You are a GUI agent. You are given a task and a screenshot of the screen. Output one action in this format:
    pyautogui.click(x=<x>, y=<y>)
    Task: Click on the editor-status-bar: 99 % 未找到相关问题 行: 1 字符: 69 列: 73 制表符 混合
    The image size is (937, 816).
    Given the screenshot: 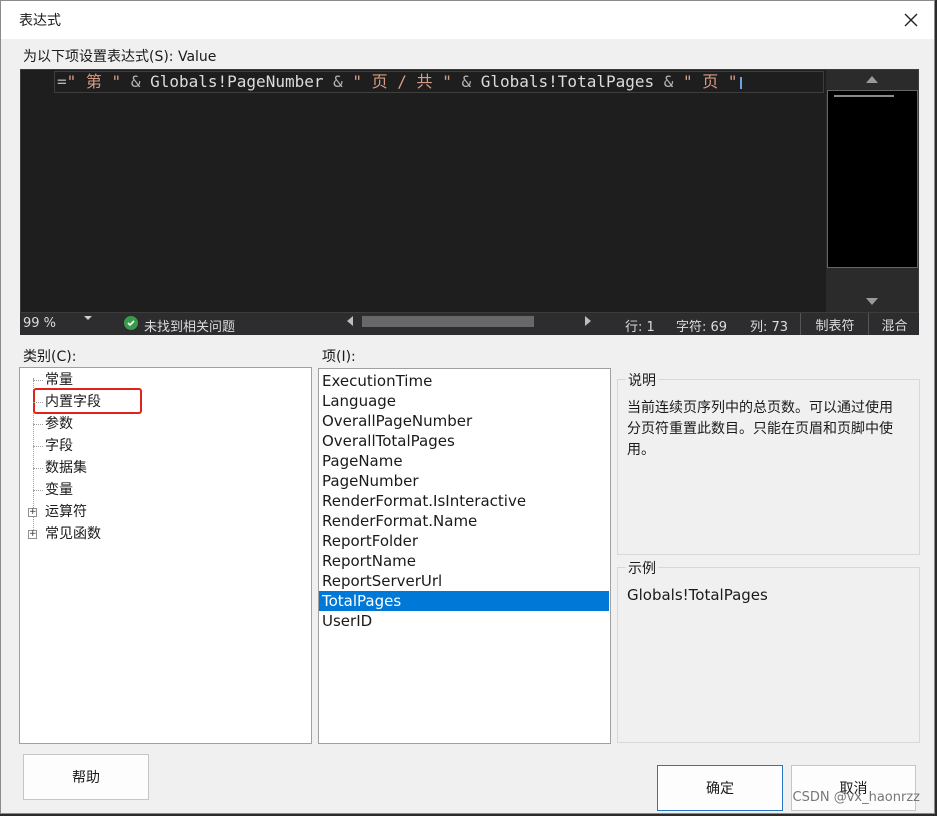 What is the action you would take?
    pyautogui.click(x=469, y=324)
    